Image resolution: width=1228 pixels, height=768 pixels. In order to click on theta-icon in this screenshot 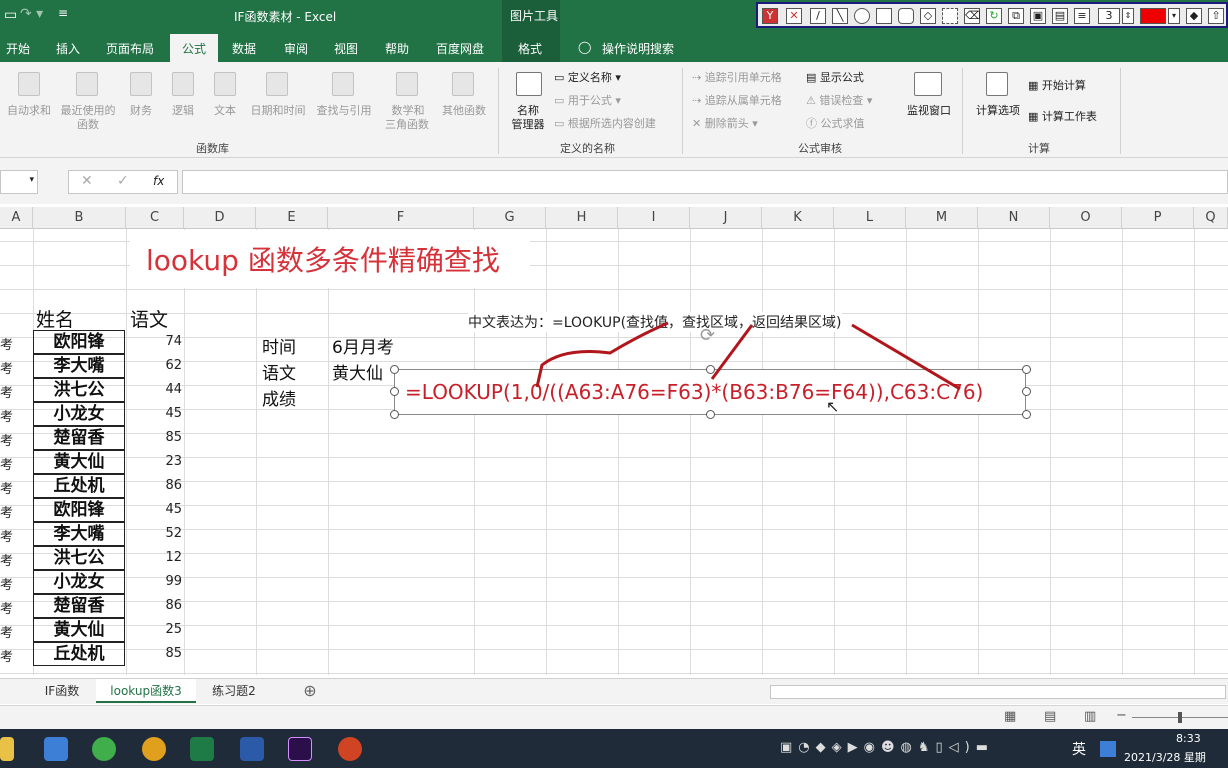, I will do `click(407, 84)`.